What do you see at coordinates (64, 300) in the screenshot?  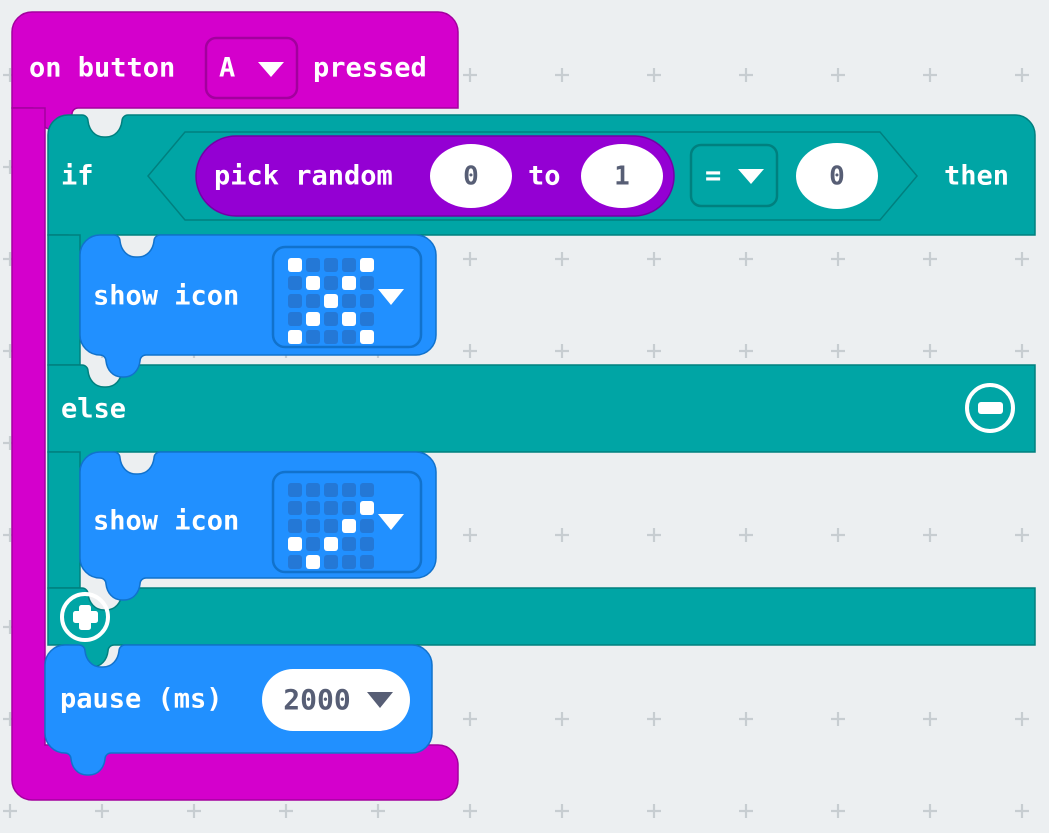 I see `if-then-body-spine` at bounding box center [64, 300].